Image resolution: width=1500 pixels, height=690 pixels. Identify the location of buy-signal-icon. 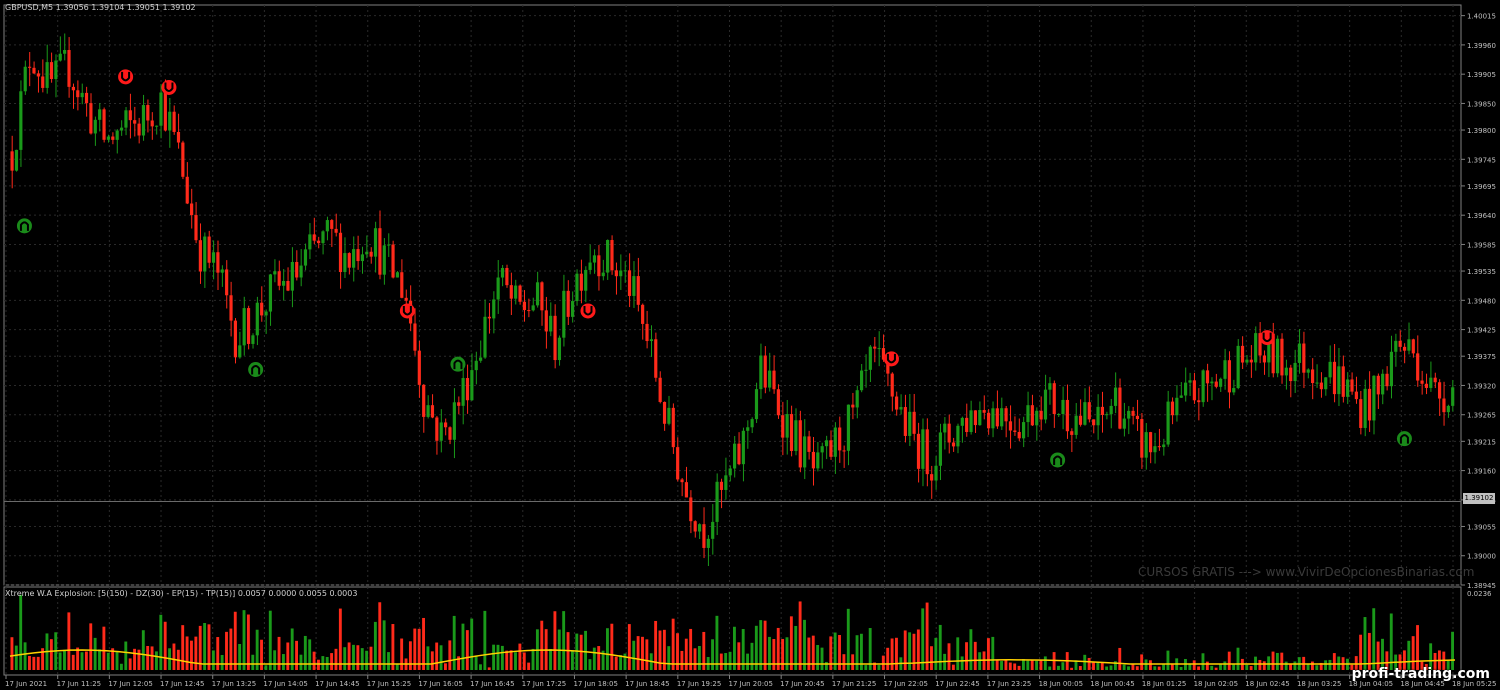
(24, 226).